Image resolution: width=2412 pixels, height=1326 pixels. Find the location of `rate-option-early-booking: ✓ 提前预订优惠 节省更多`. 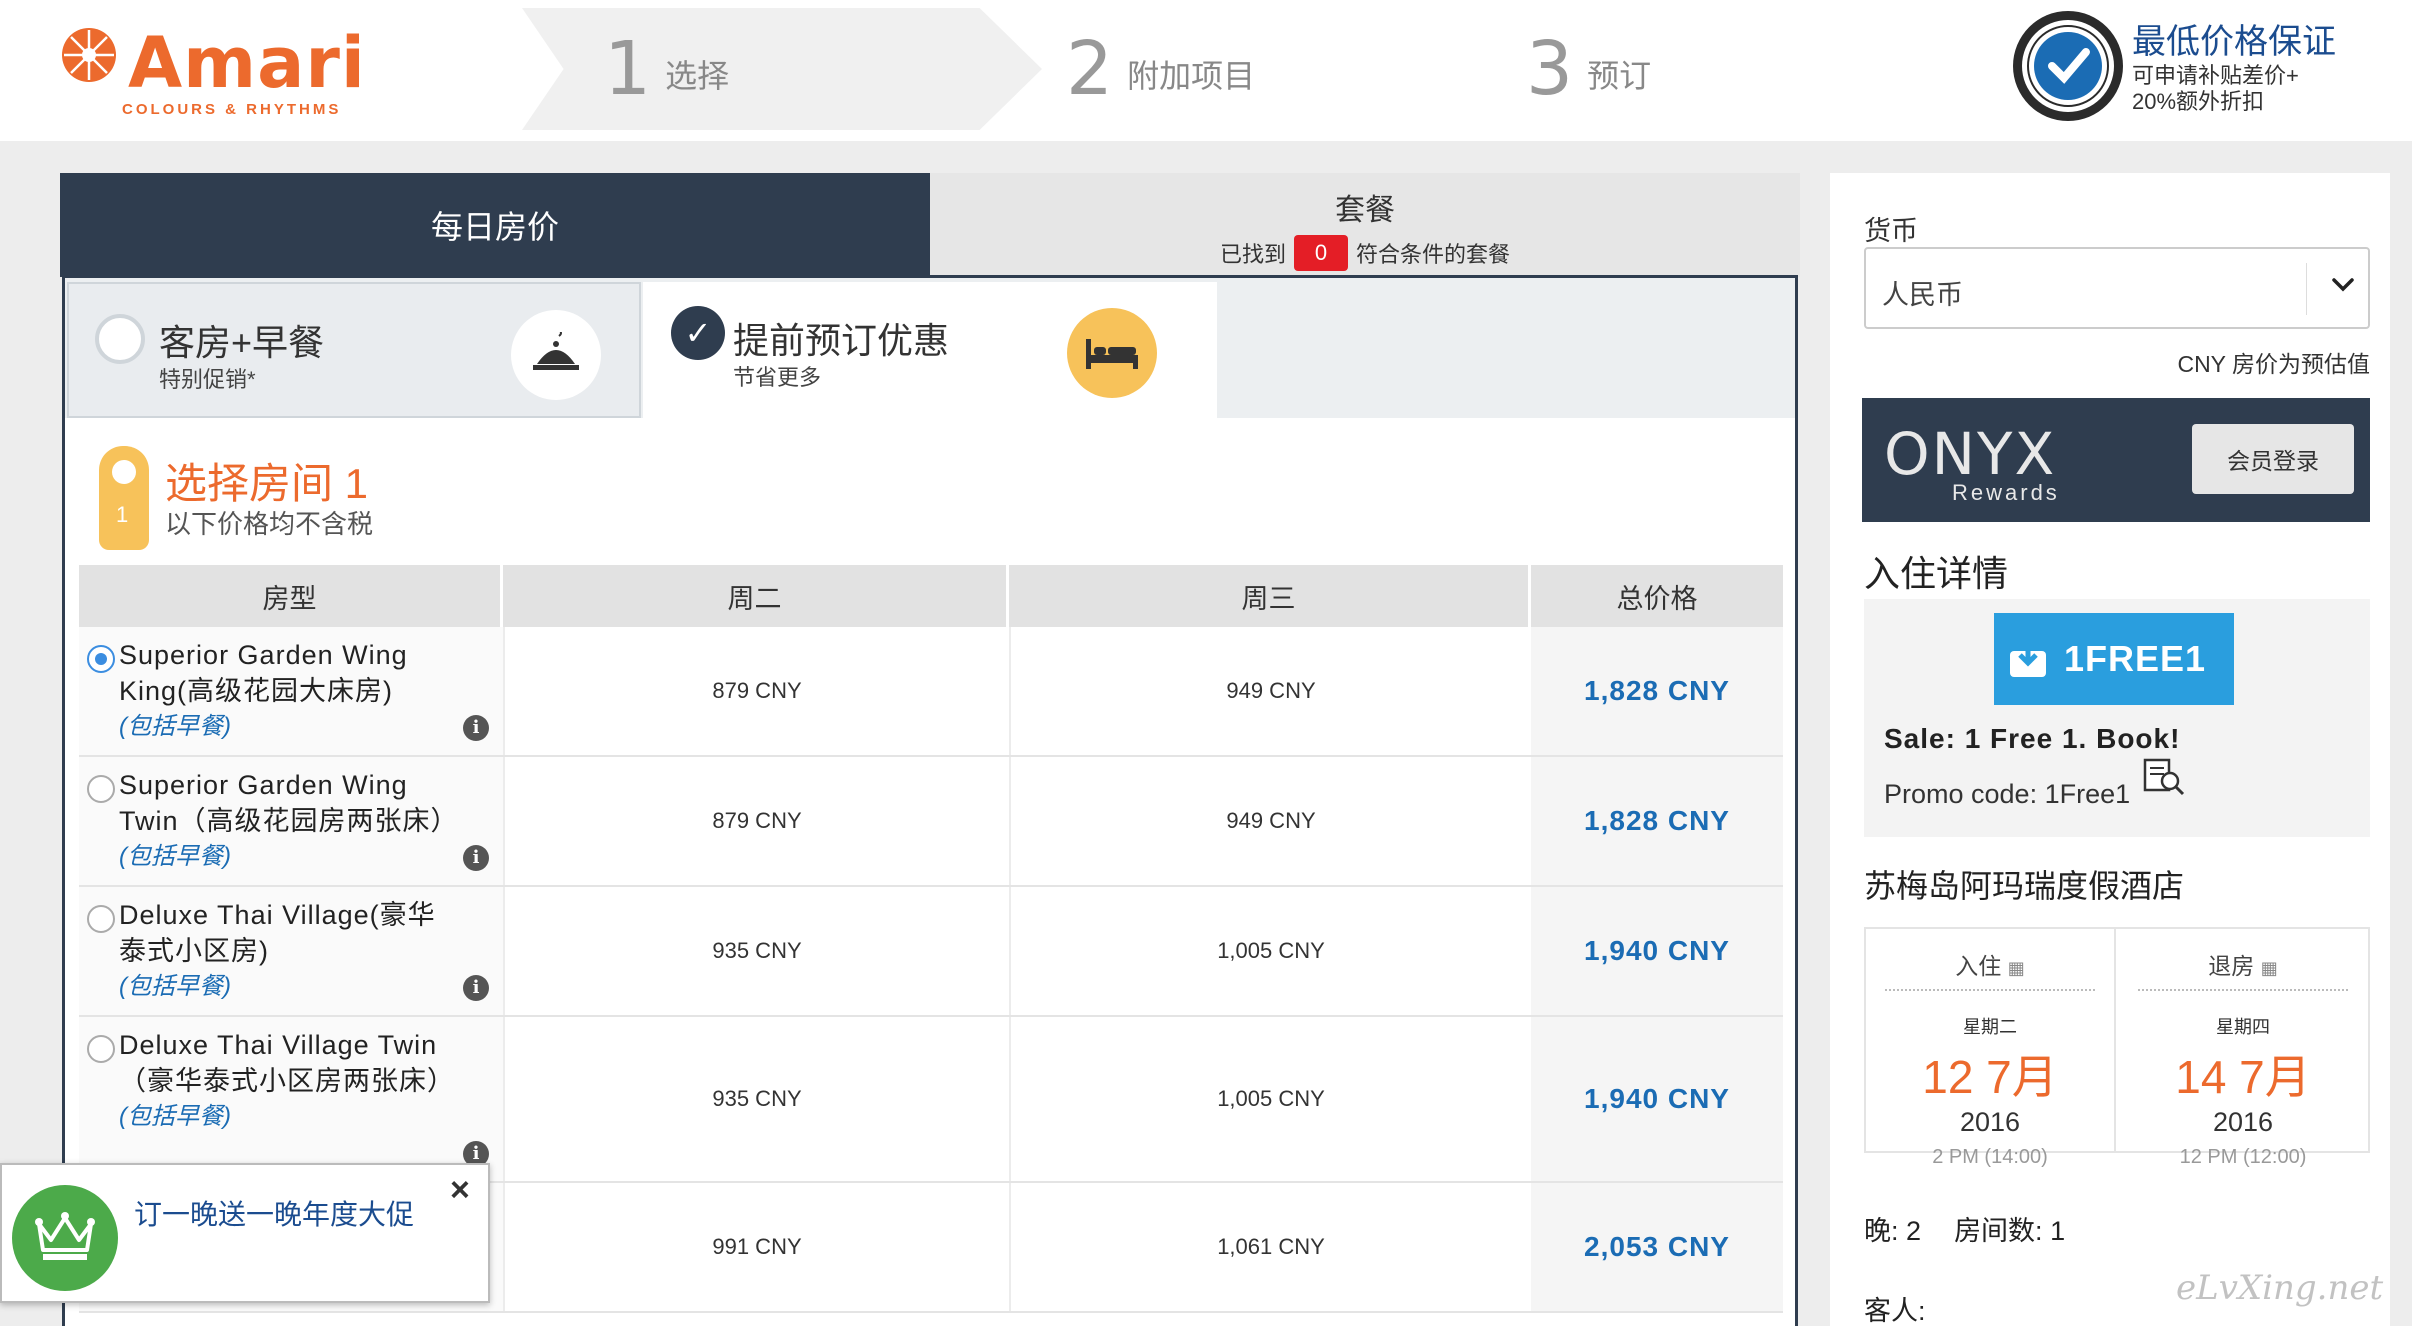

rate-option-early-booking: ✓ 提前预订优惠 节省更多 is located at coordinates (930, 350).